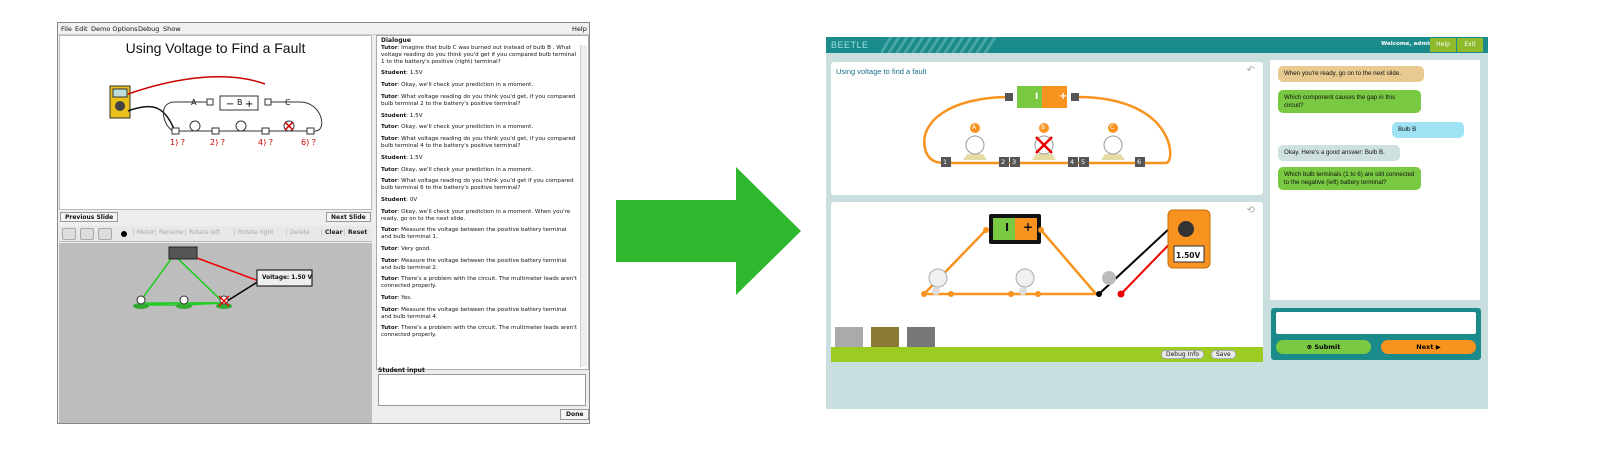 The image size is (1600, 450). What do you see at coordinates (298, 232) in the screenshot?
I see `delete-button: Delete` at bounding box center [298, 232].